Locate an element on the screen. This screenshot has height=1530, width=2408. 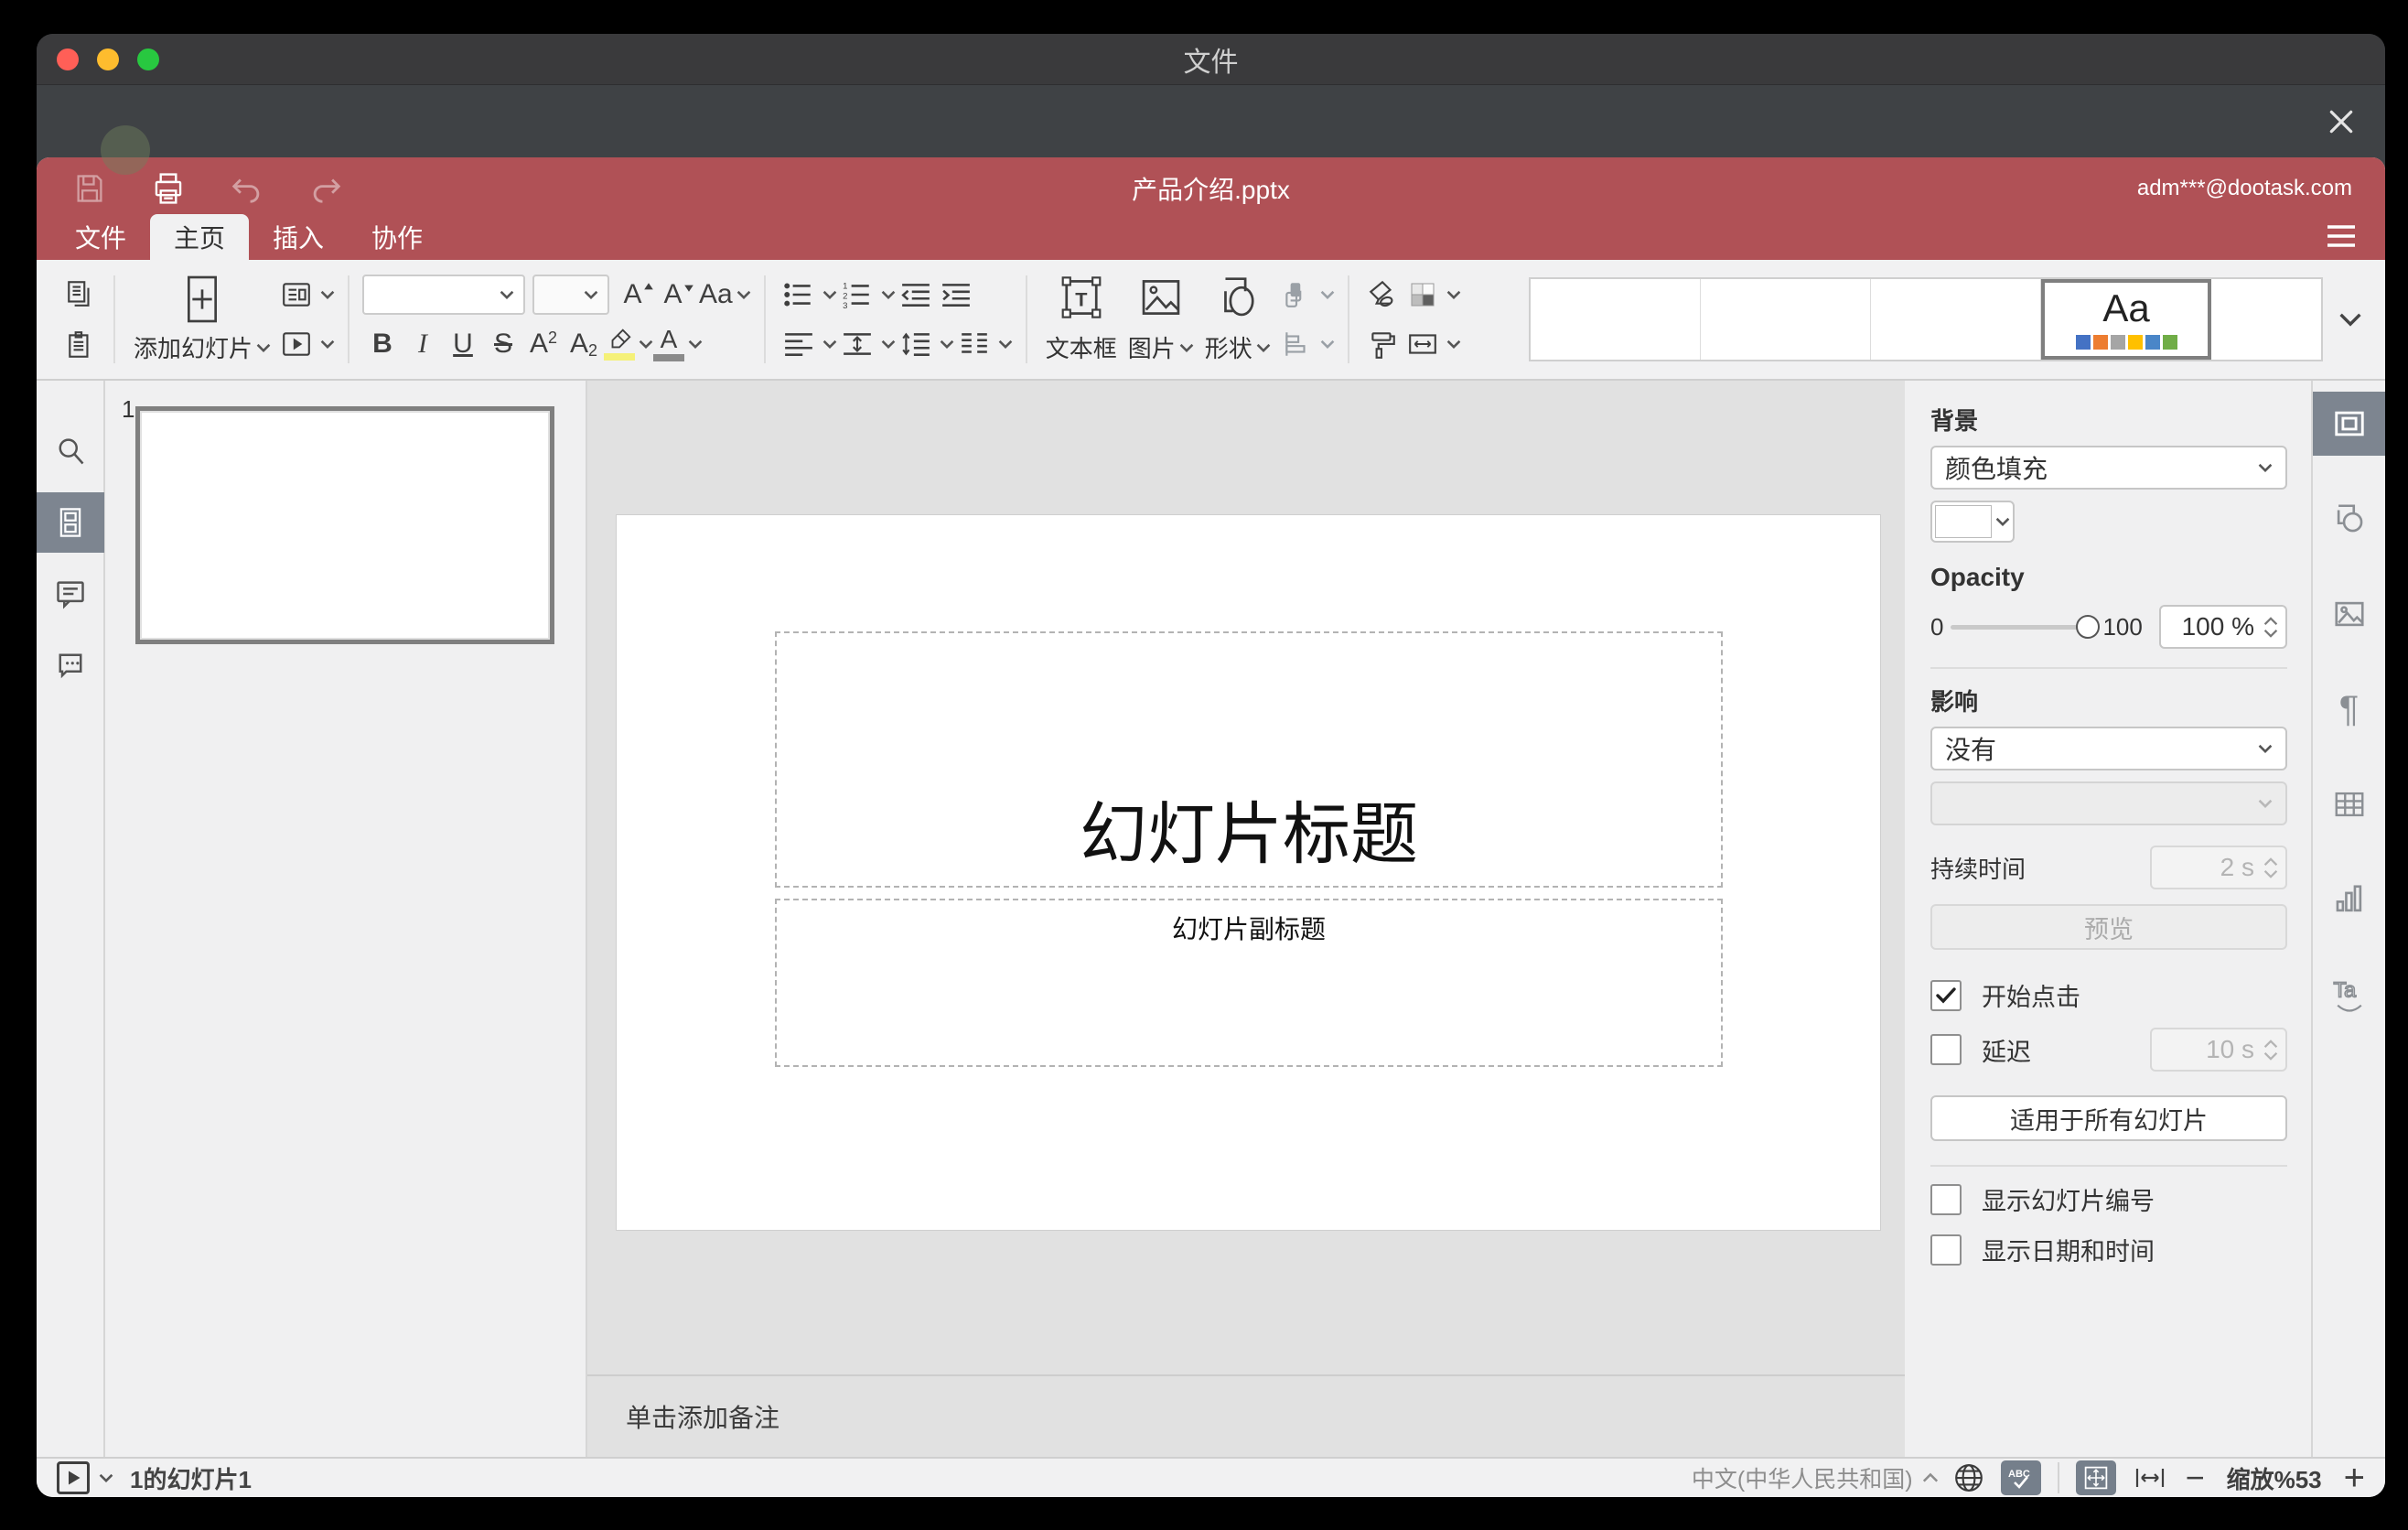
textart-settings-icon: Ta is located at coordinates (2349, 995).